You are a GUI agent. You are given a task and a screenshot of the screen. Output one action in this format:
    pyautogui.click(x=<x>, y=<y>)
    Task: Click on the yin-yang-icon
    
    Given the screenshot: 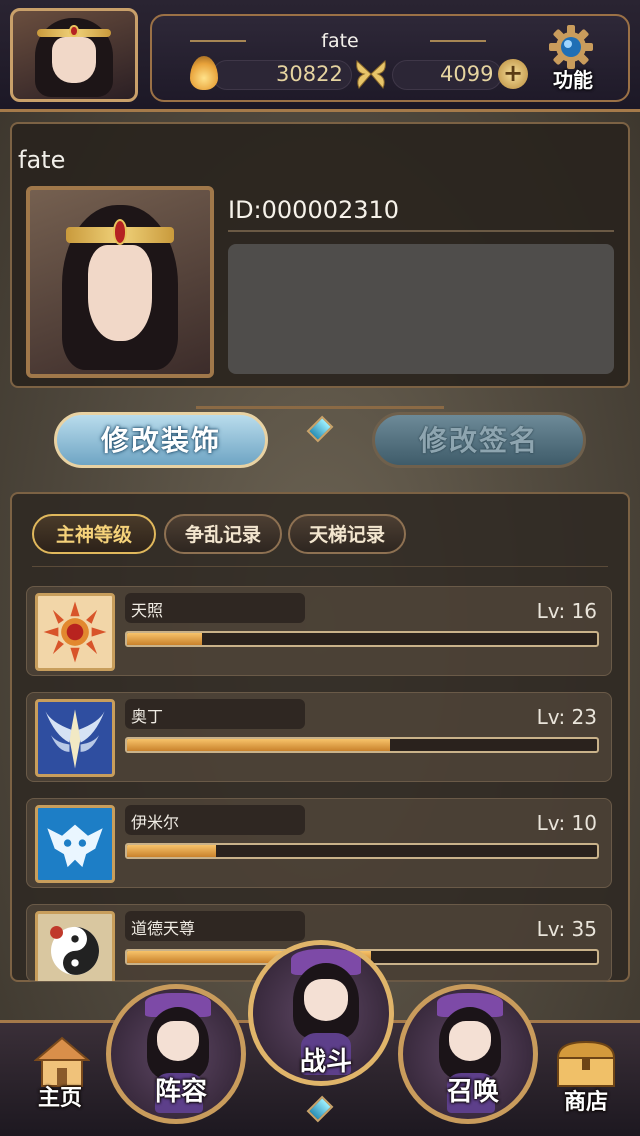 What is the action you would take?
    pyautogui.click(x=75, y=946)
    